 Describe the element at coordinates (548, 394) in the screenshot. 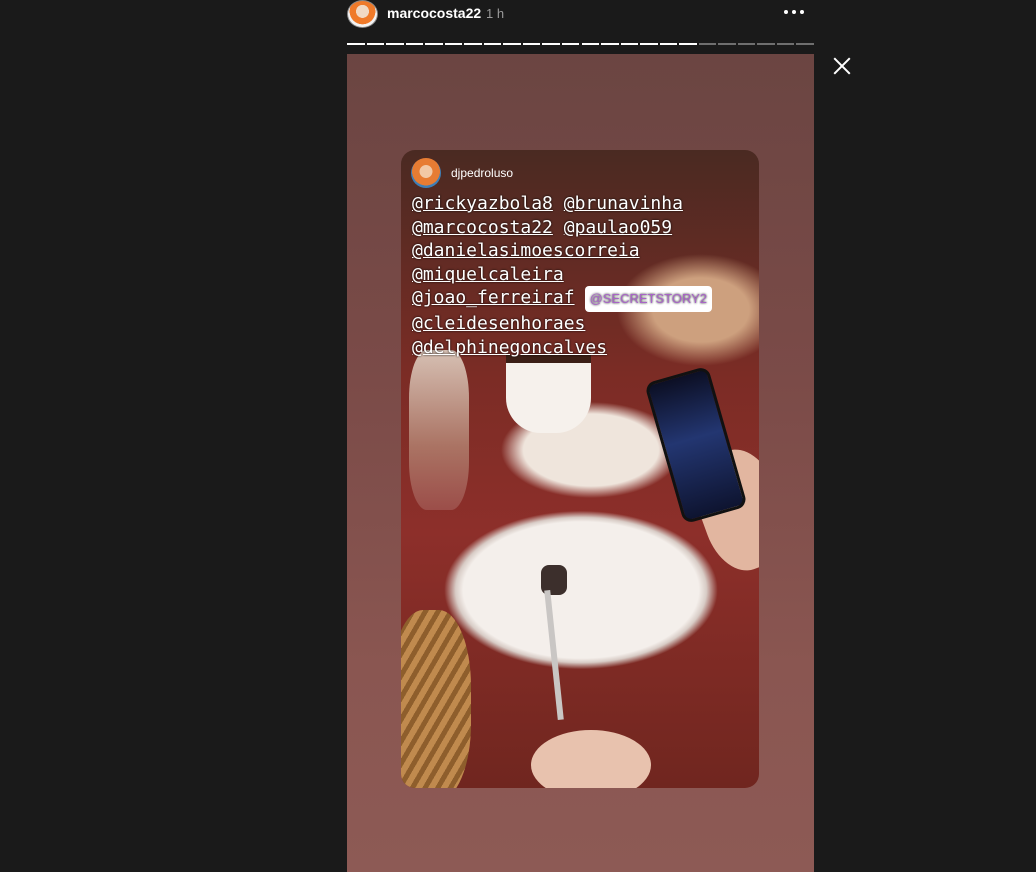

I see `cup` at that location.